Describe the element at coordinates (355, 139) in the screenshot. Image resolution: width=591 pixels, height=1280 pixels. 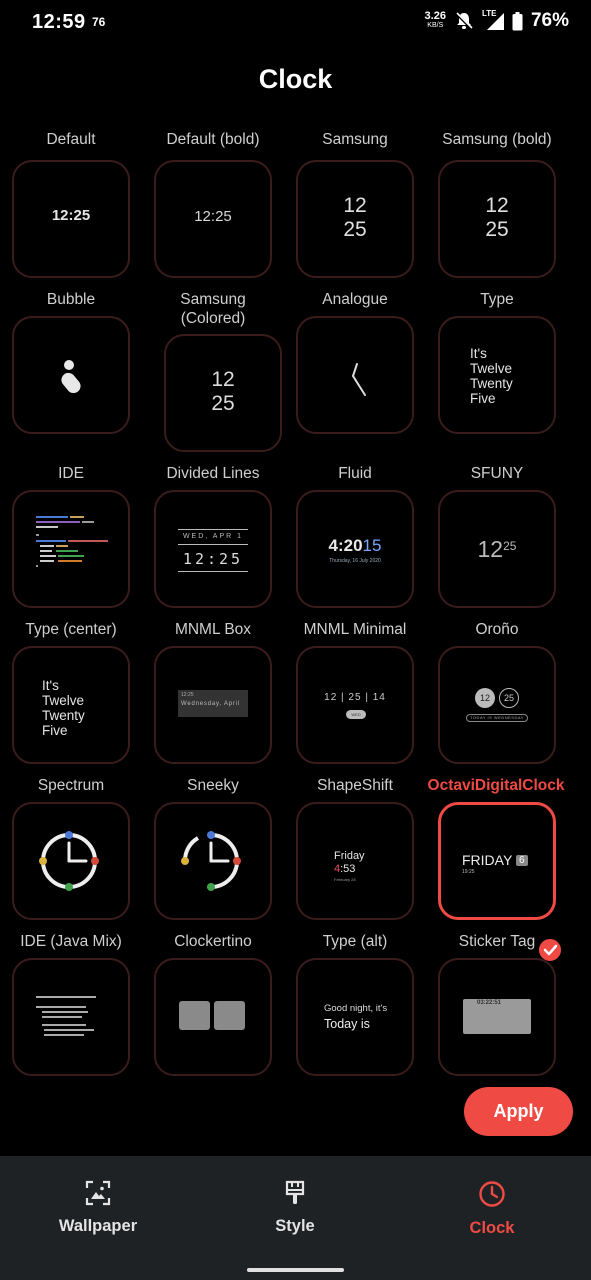
I see `clock-option-label: Samsung` at that location.